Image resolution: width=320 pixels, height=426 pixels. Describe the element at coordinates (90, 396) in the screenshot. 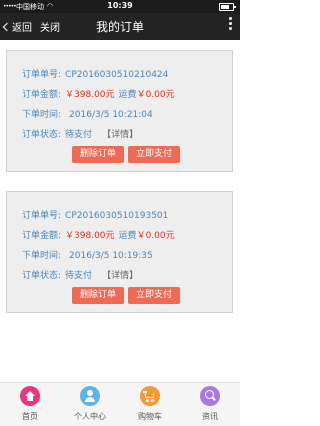

I see `user-icon` at that location.